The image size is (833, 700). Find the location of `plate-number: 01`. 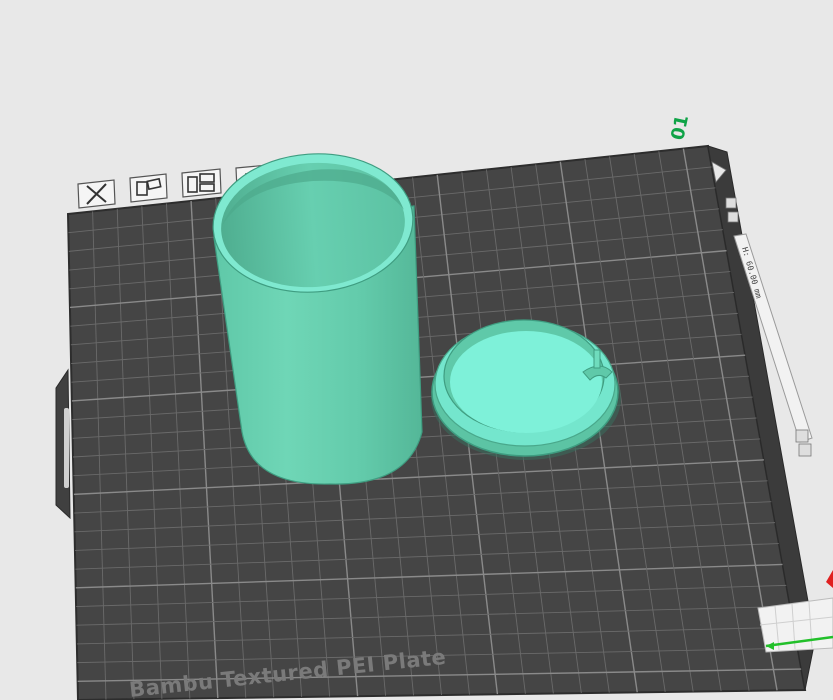

plate-number: 01 is located at coordinates (680, 127).